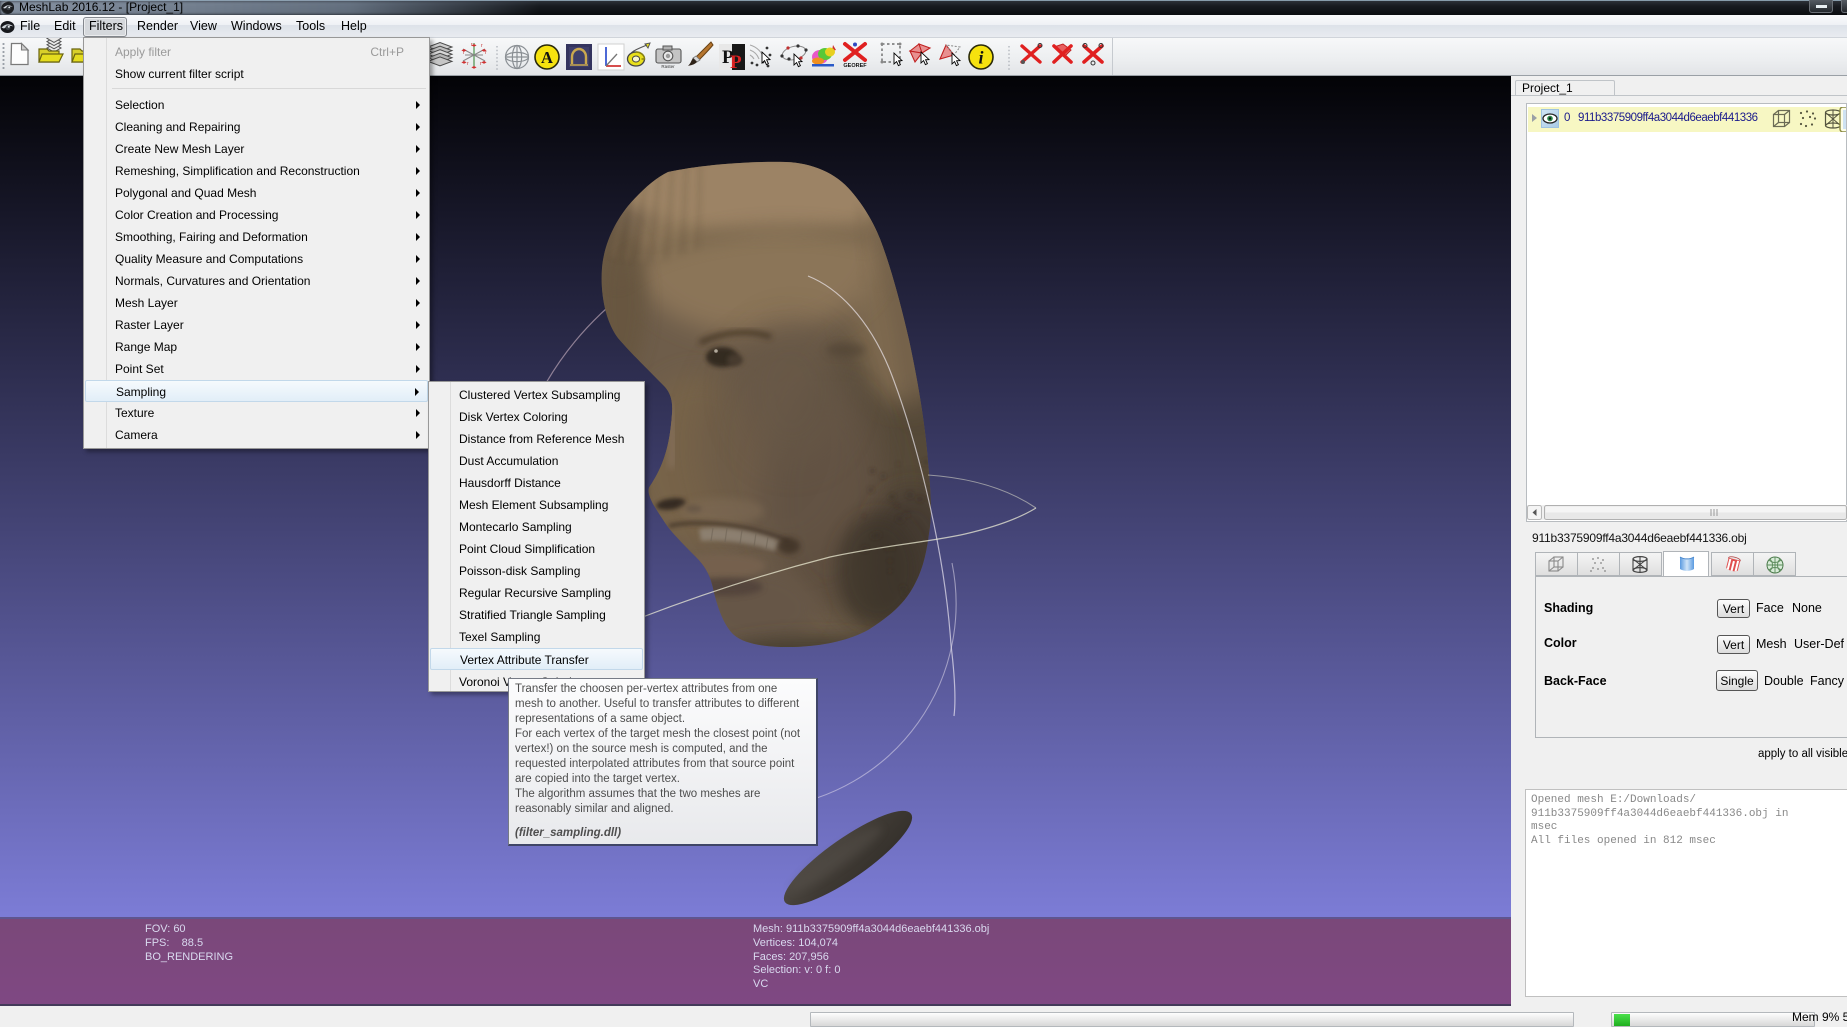  I want to click on svg-text: A, so click(547, 57).